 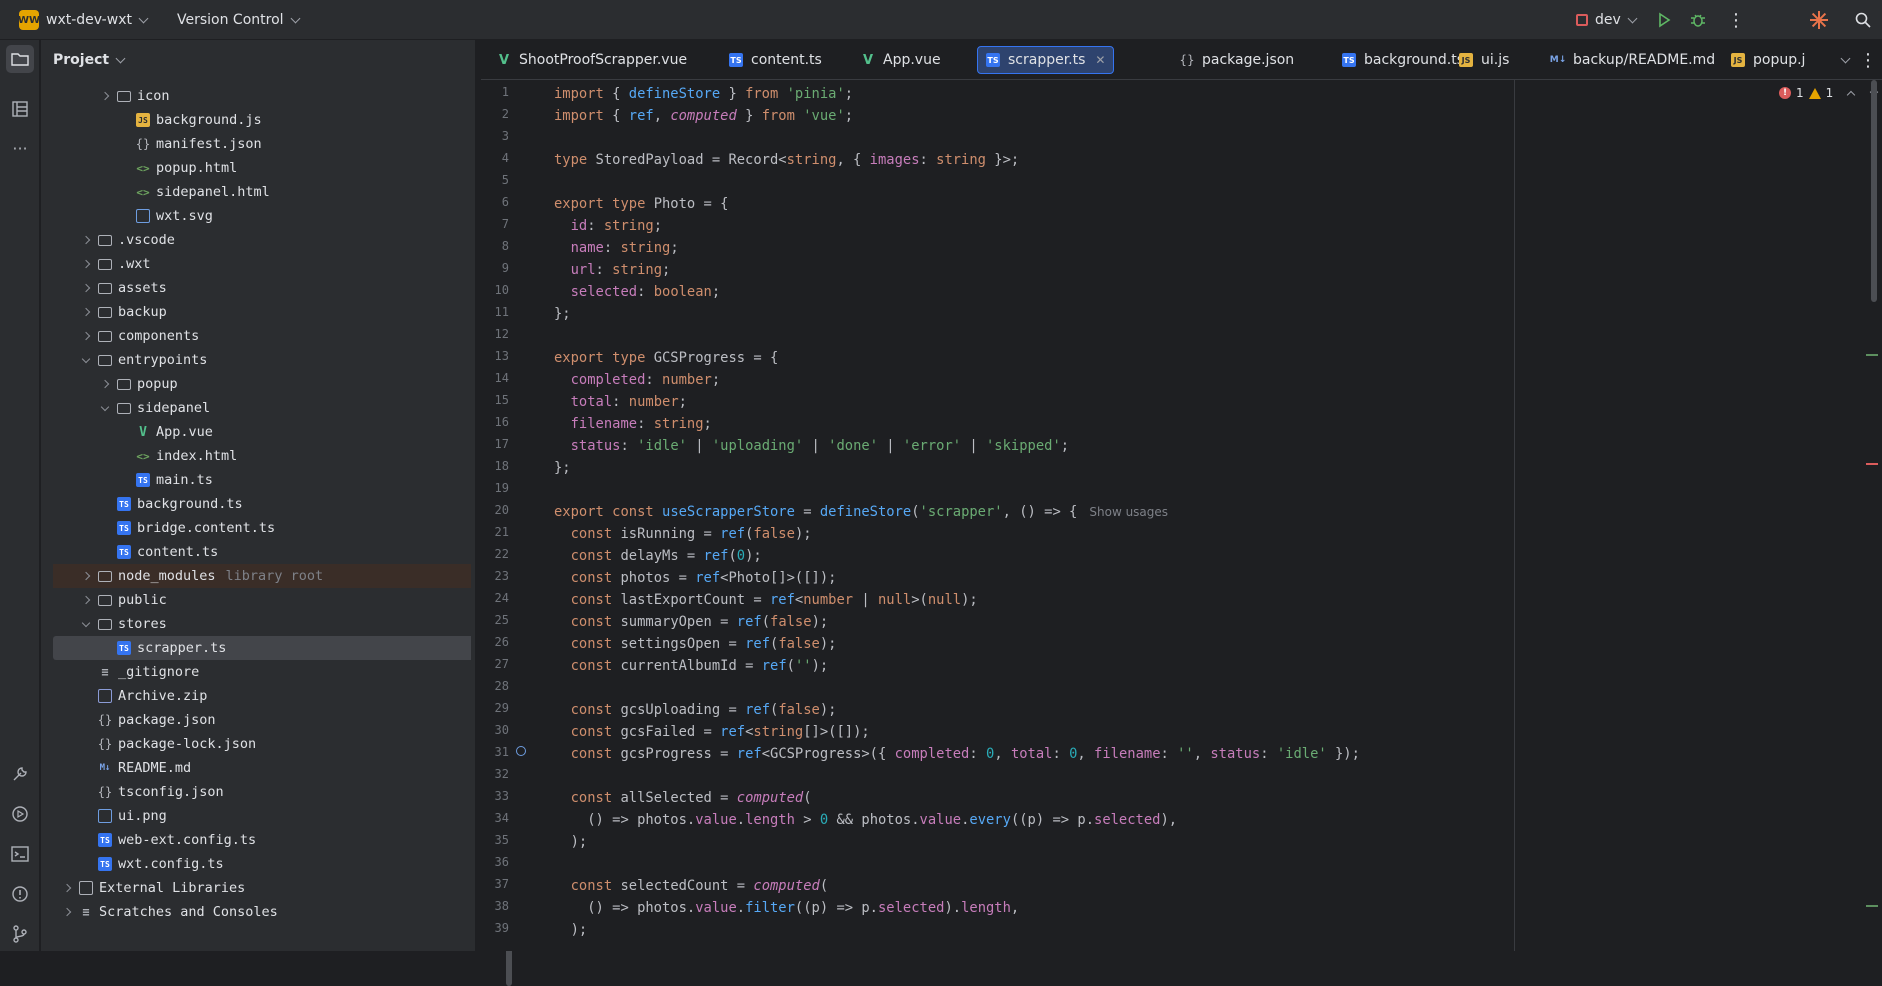 I want to click on tree-item-readme-md: M↓ README.md, so click(x=262, y=768).